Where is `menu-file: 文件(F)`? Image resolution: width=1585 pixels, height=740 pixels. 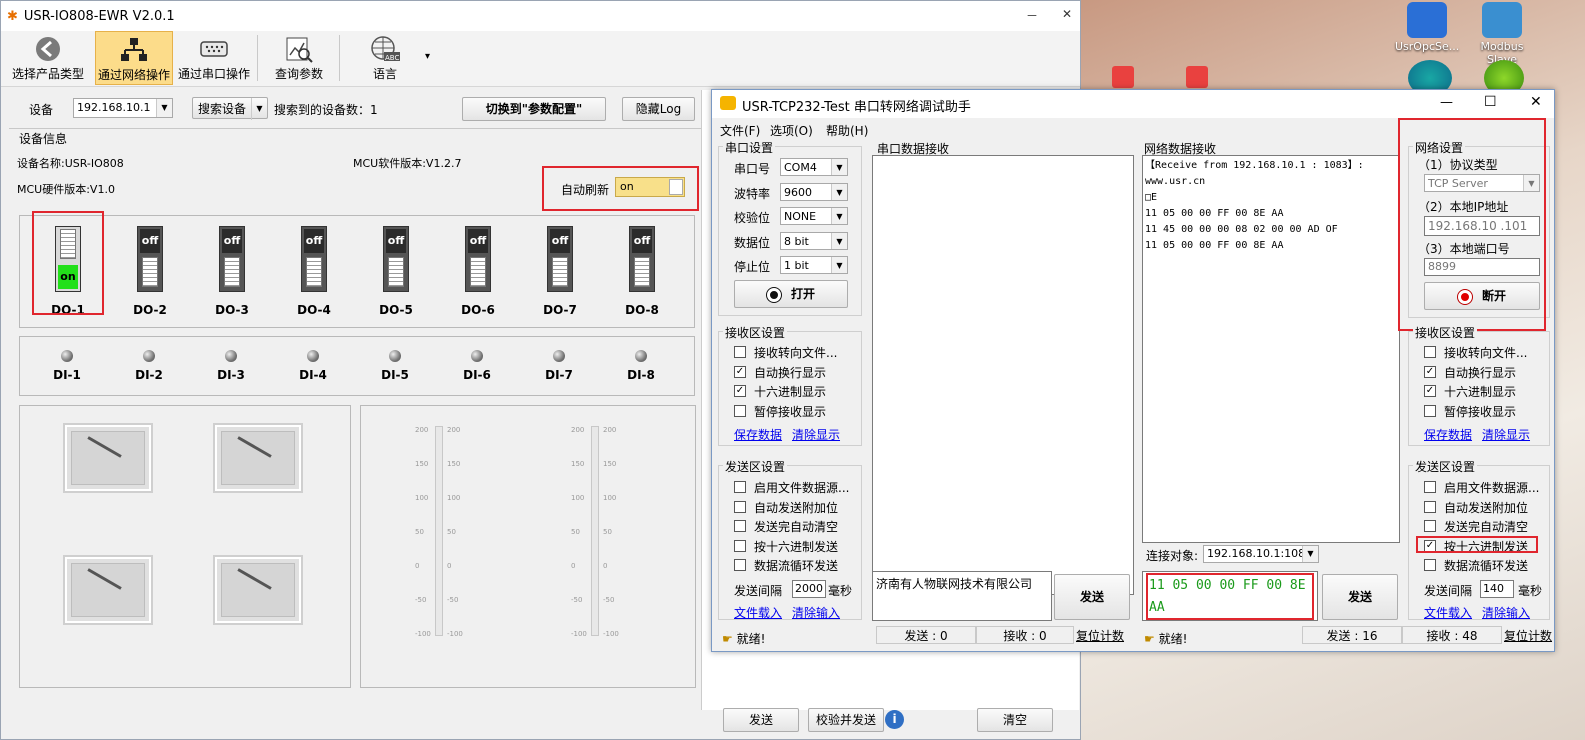 menu-file: 文件(F) is located at coordinates (740, 130).